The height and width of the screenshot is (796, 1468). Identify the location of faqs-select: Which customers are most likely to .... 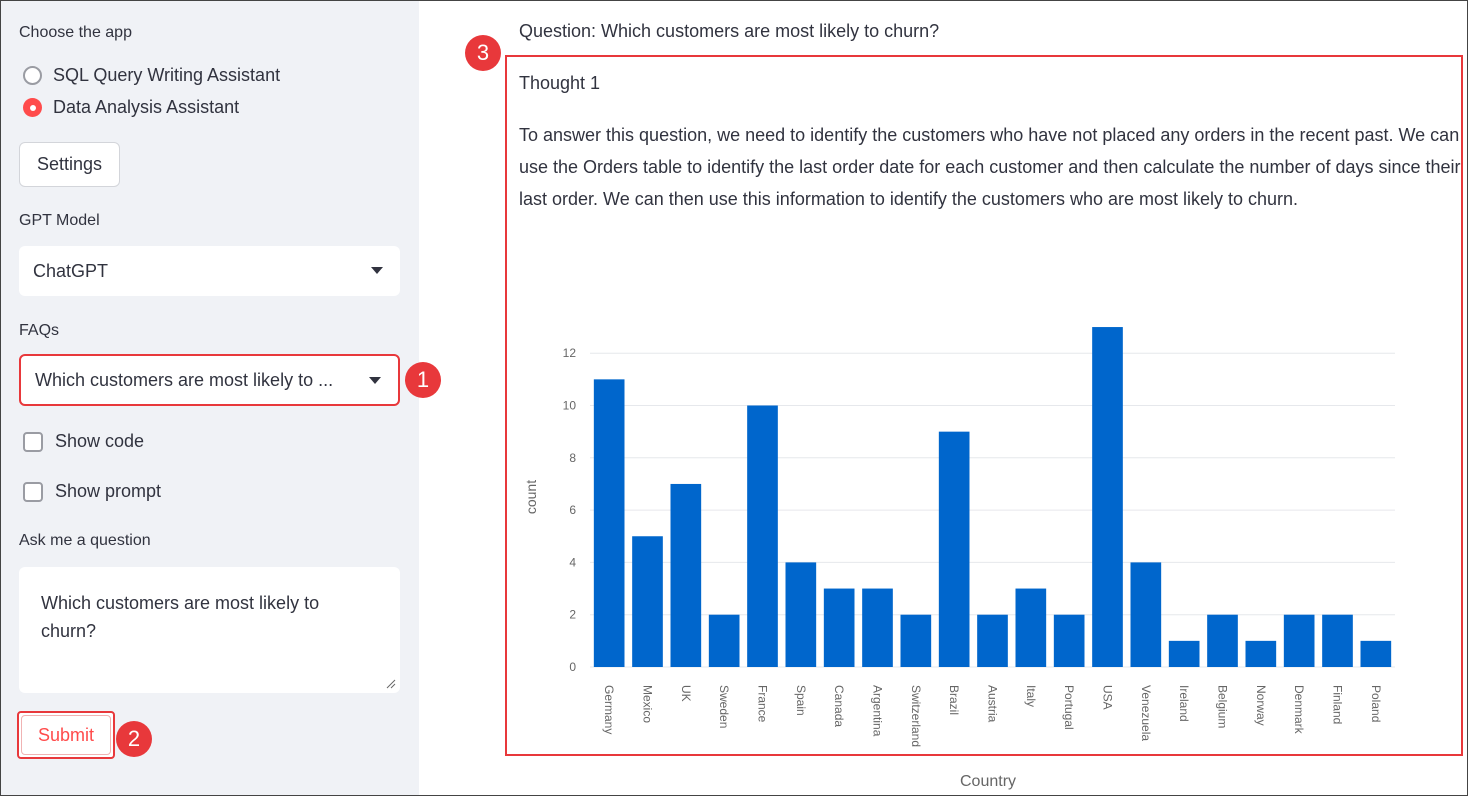
(209, 380).